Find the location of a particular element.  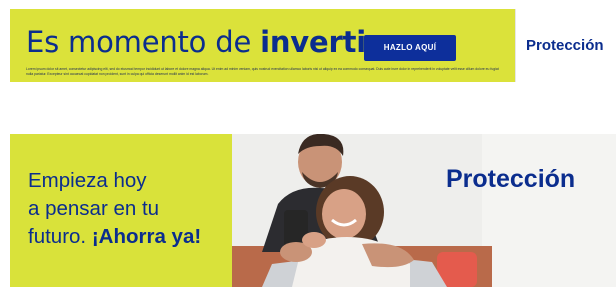

top-banner-divider is located at coordinates (515, 45).